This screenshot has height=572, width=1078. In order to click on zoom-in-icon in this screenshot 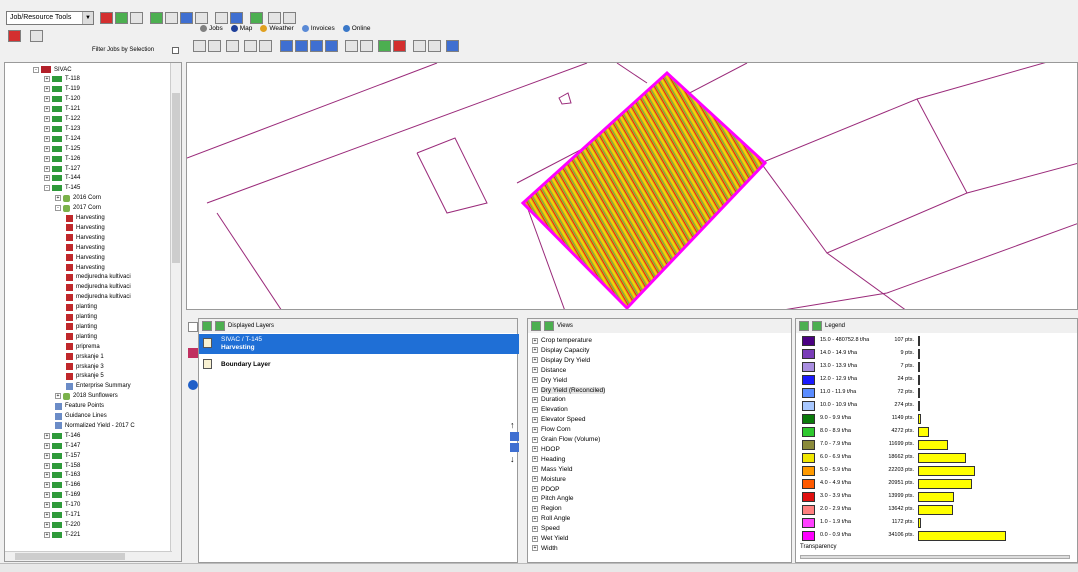, I will do `click(286, 46)`.